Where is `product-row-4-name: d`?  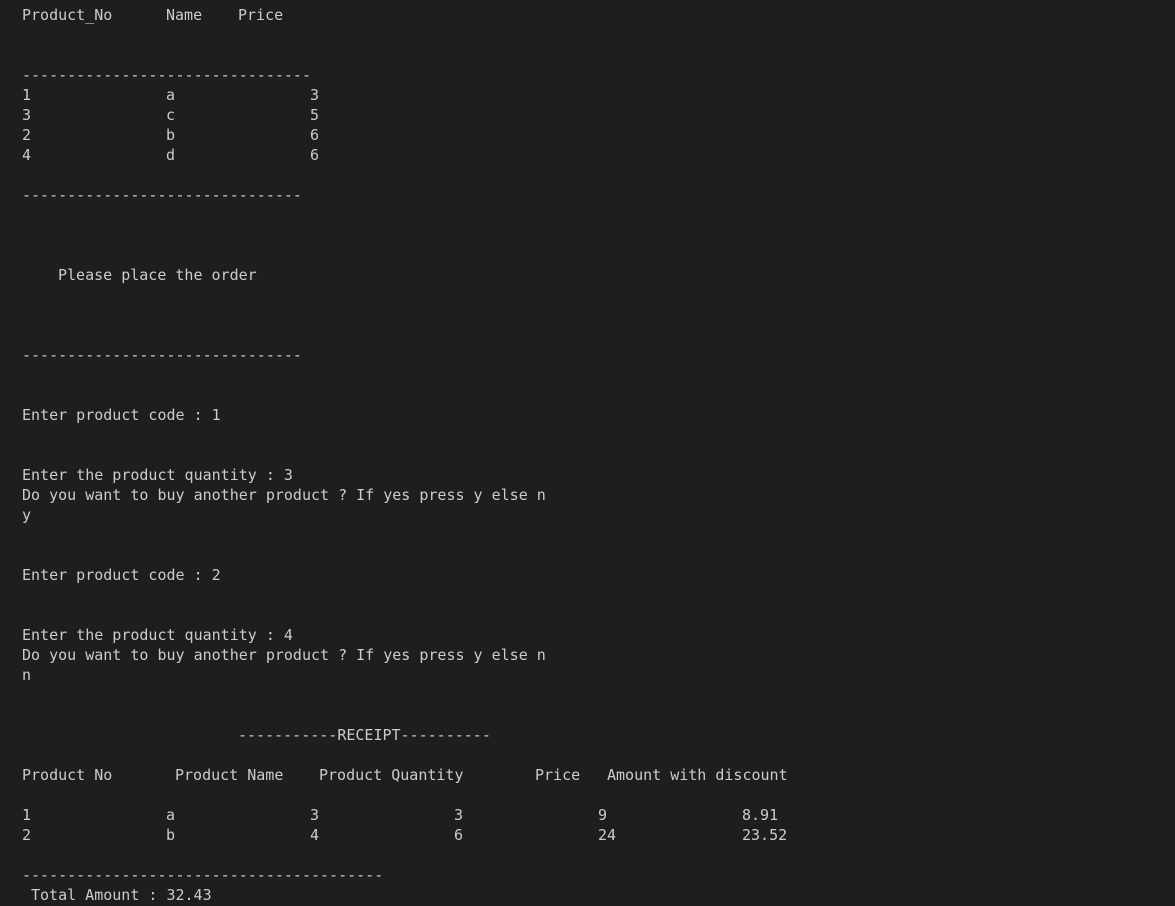
product-row-4-name: d is located at coordinates (171, 155).